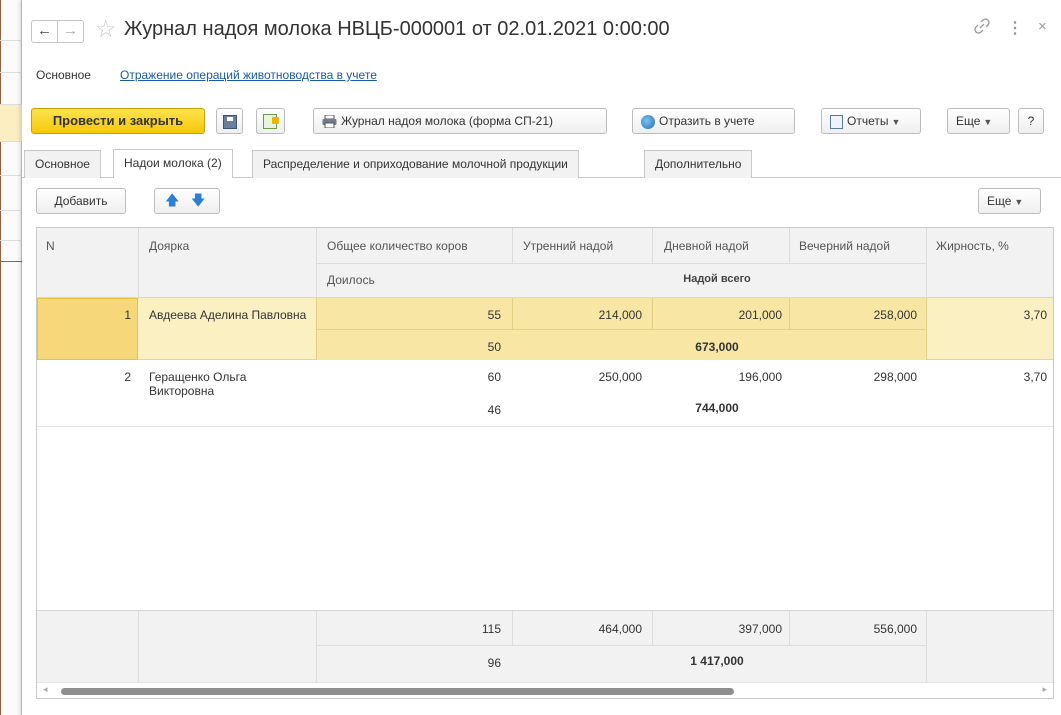  Describe the element at coordinates (329, 122) in the screenshot. I see `printer-icon` at that location.